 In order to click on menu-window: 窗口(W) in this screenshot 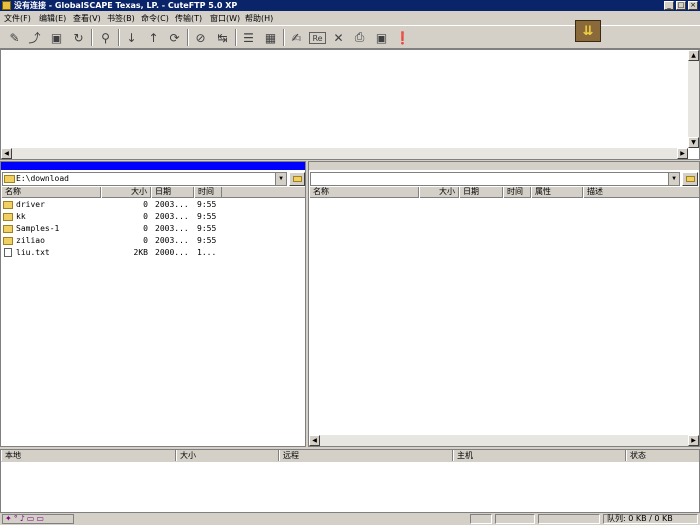, I will do `click(225, 18)`.